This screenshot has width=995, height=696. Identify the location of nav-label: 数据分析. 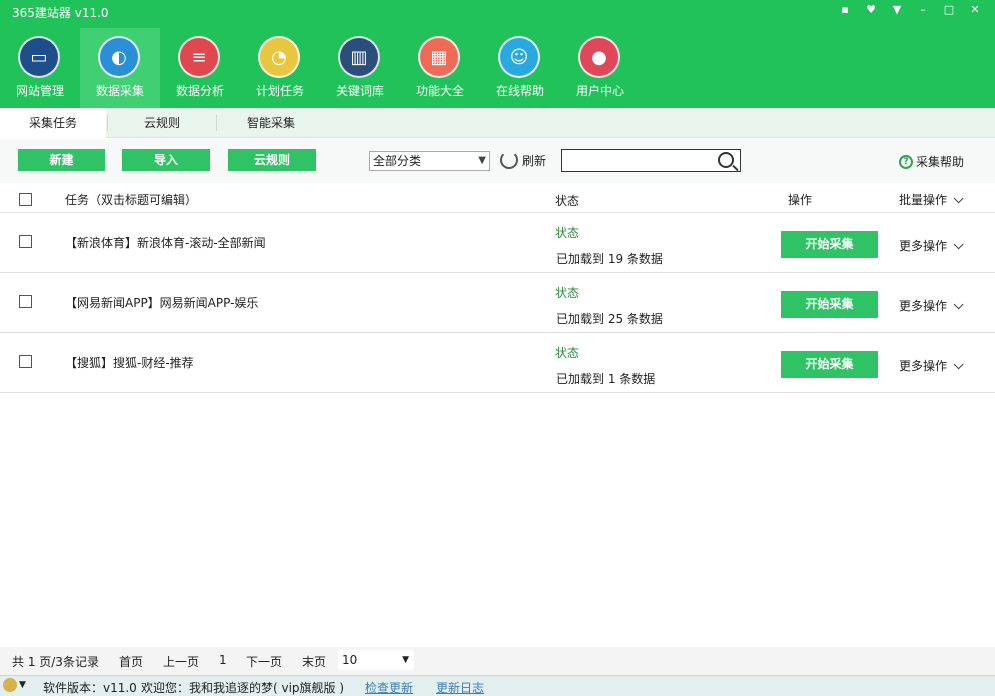
(199, 91).